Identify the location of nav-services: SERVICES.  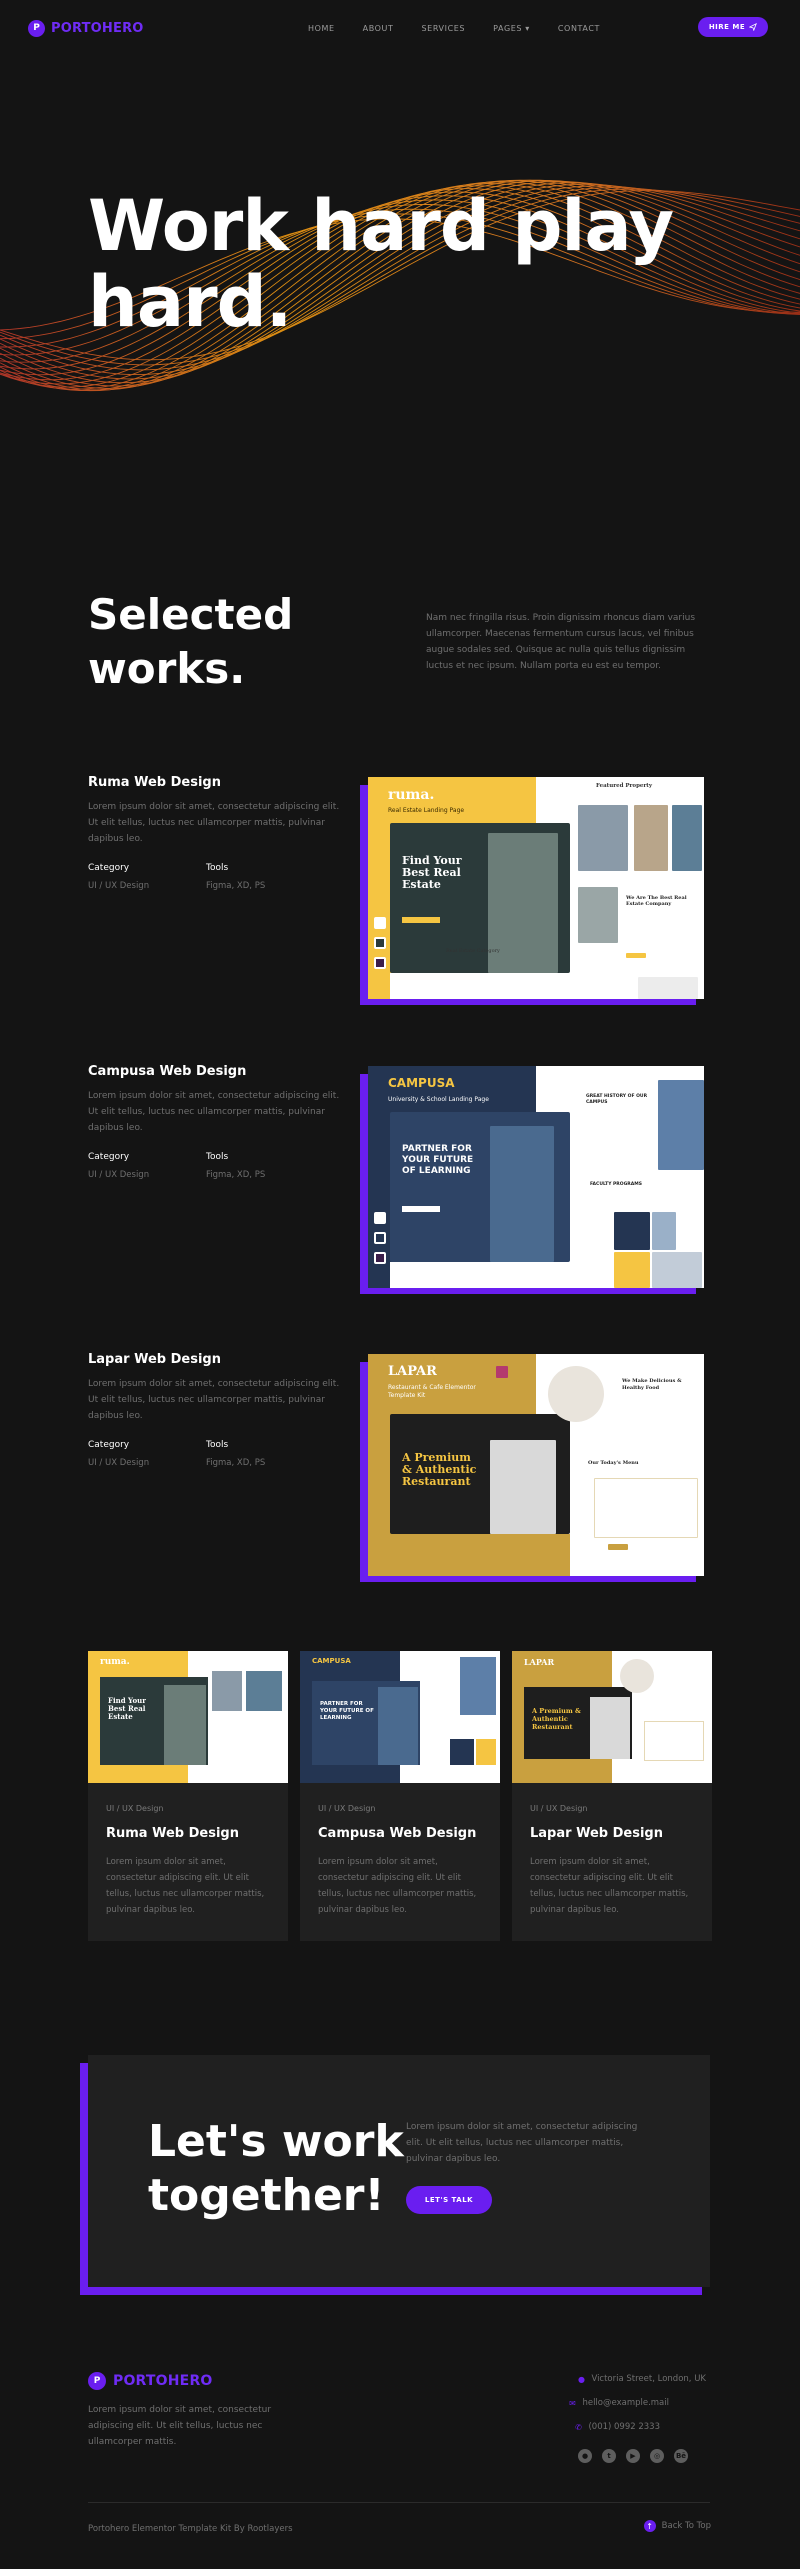
(443, 28).